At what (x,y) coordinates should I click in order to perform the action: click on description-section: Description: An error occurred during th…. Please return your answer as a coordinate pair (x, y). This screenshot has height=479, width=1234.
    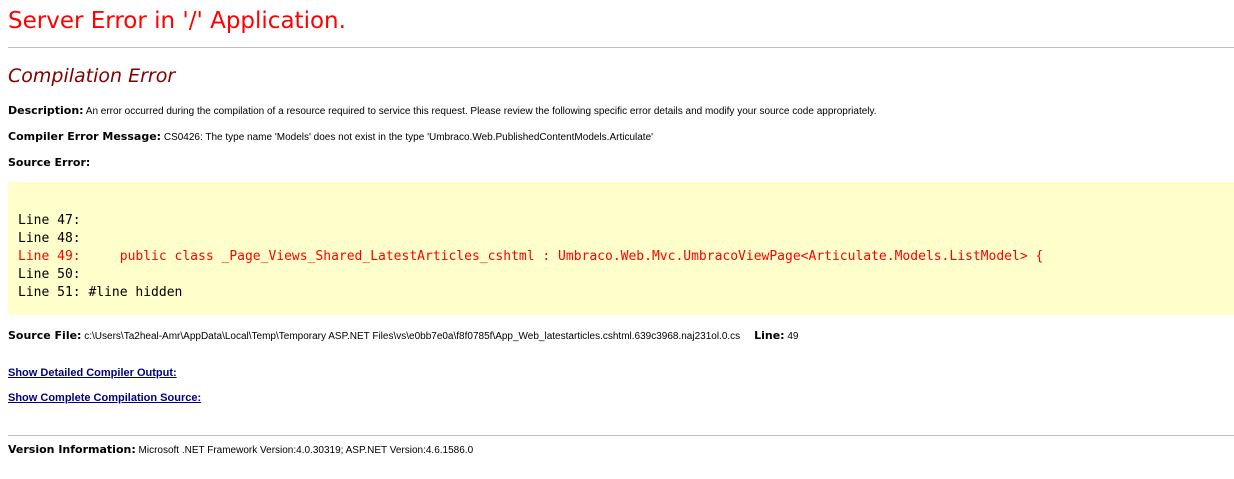
    Looking at the image, I should click on (442, 110).